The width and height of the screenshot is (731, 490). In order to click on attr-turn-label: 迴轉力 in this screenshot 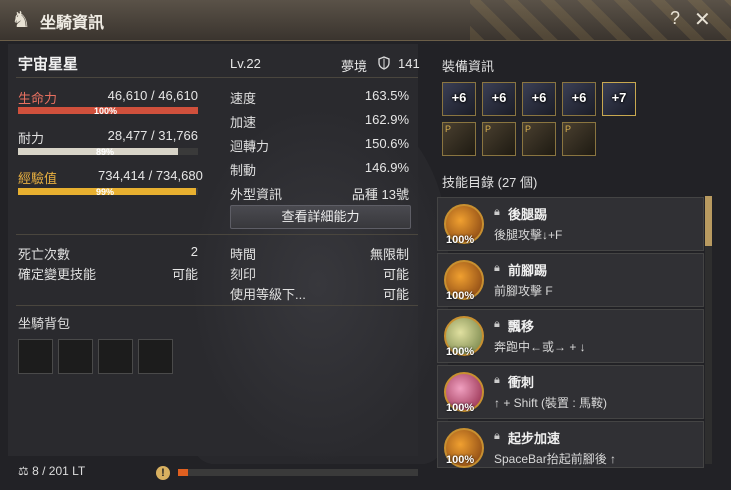, I will do `click(250, 146)`.